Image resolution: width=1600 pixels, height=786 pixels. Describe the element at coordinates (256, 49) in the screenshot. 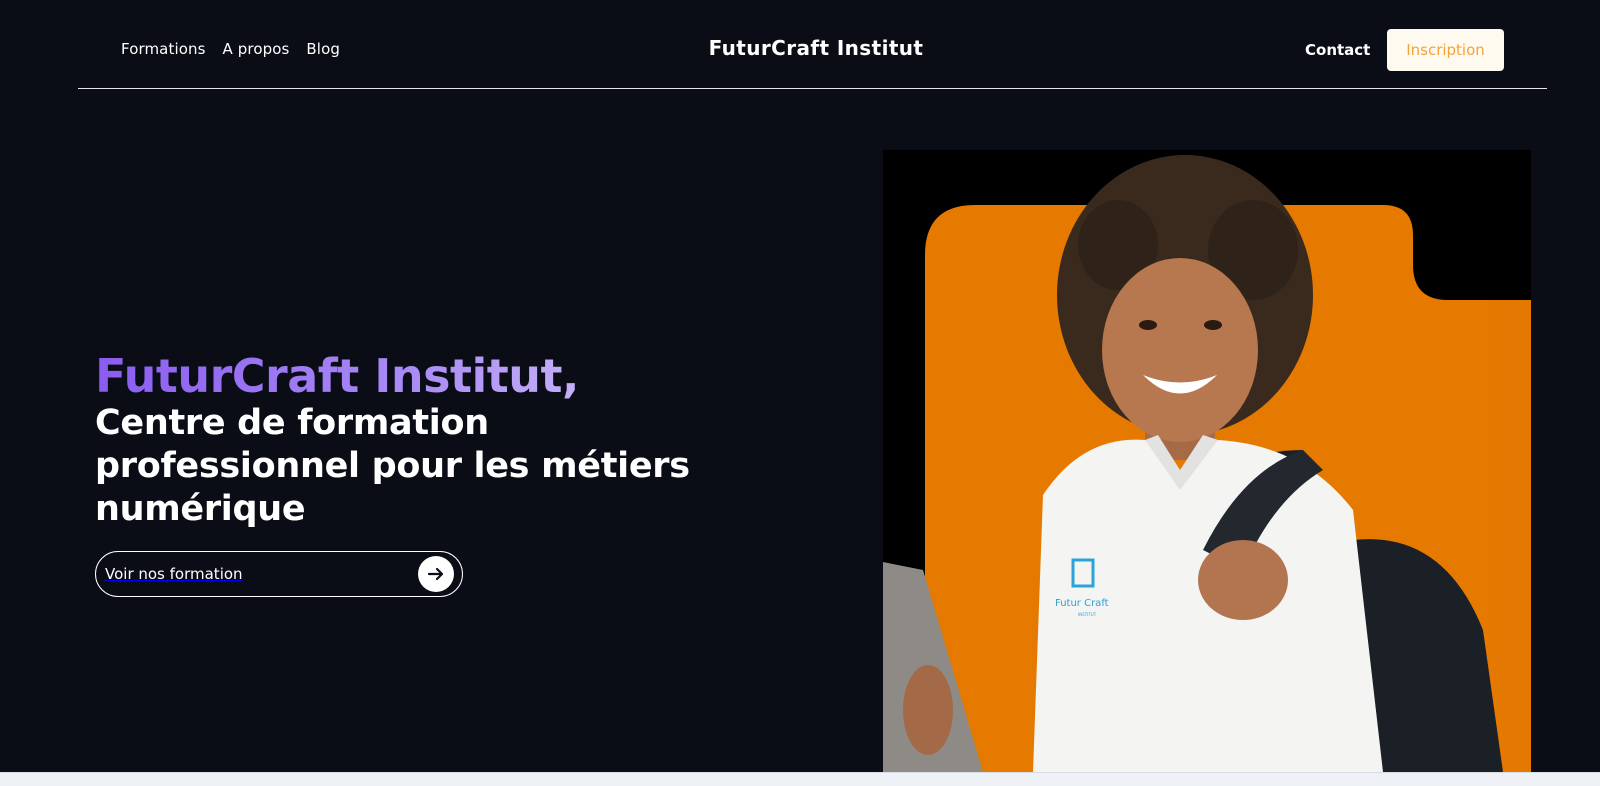

I see `nav-link-a-propos: A propos` at that location.